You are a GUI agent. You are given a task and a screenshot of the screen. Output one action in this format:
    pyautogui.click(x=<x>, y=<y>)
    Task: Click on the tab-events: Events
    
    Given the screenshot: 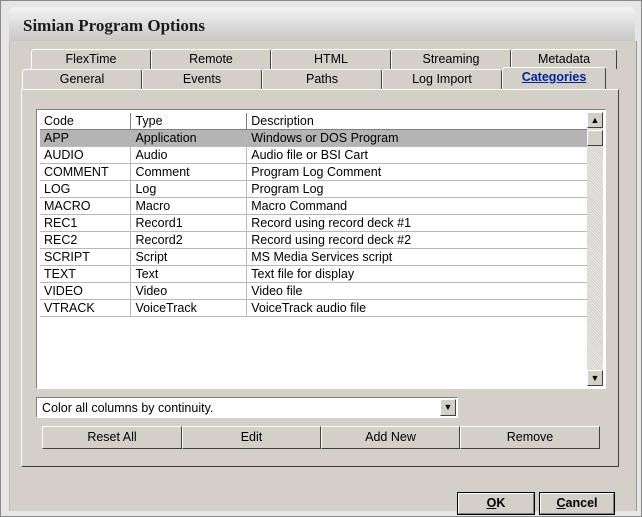 What is the action you would take?
    pyautogui.click(x=202, y=79)
    